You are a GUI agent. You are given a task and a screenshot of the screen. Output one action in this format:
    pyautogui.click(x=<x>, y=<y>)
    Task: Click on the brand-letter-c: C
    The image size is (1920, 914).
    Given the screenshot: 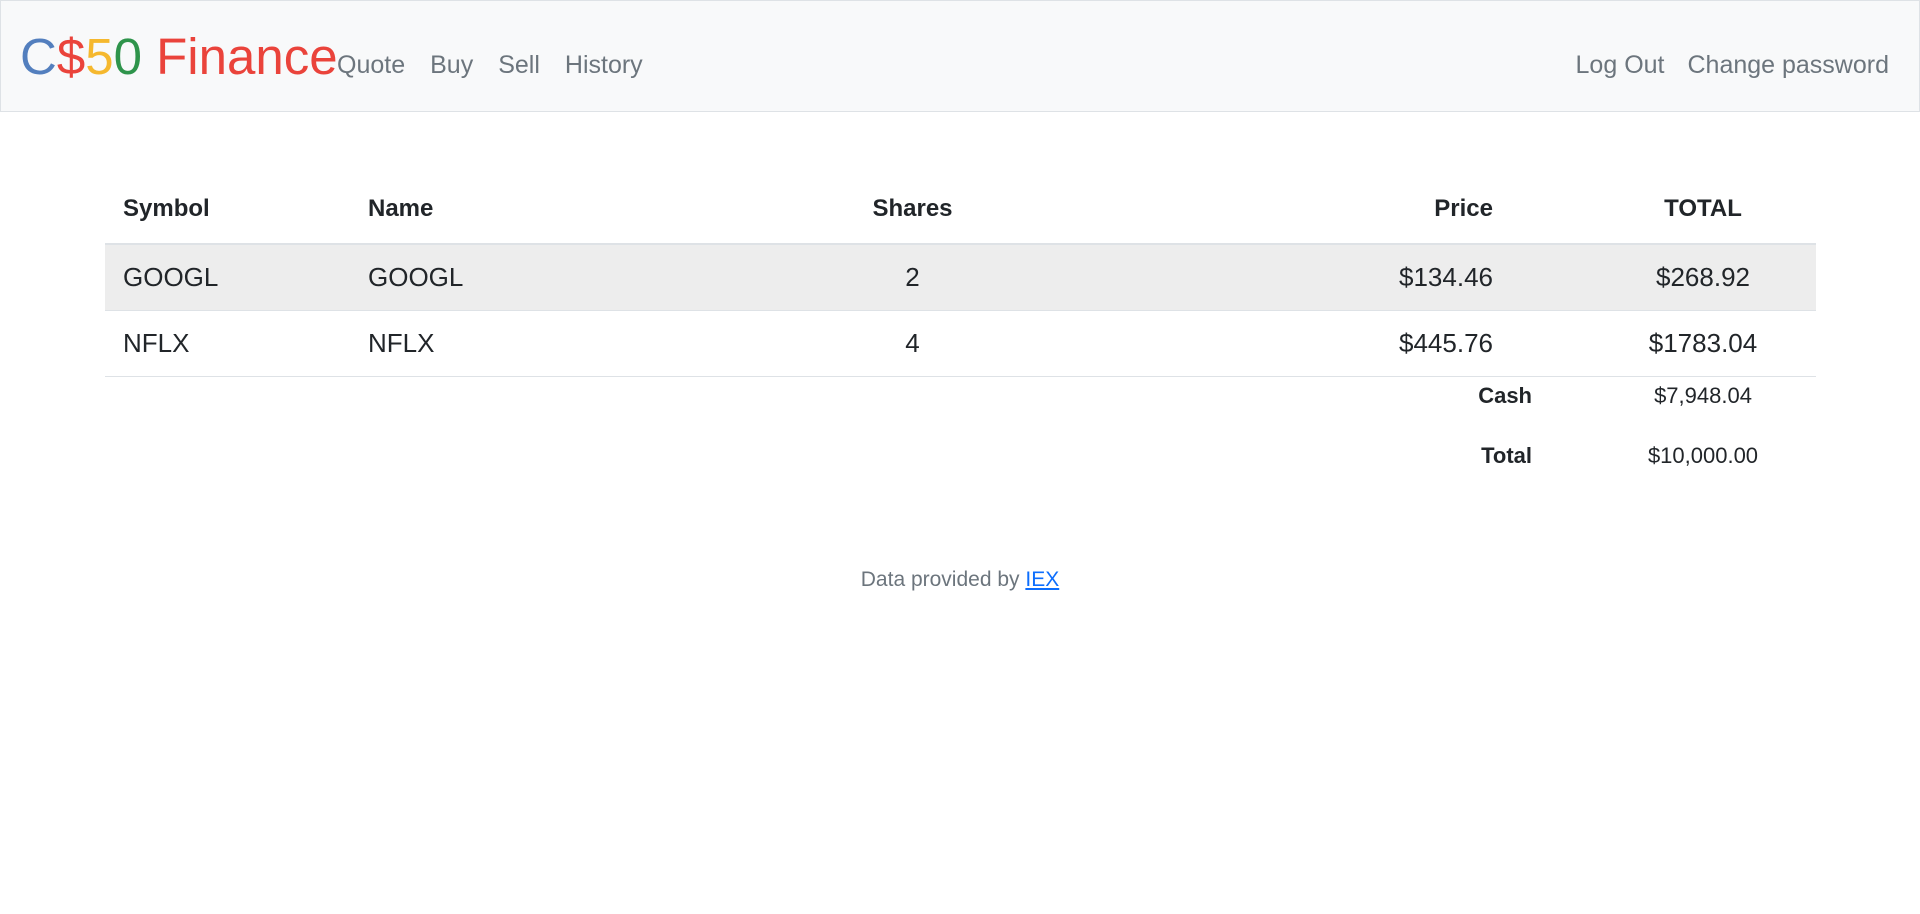 What is the action you would take?
    pyautogui.click(x=38, y=56)
    